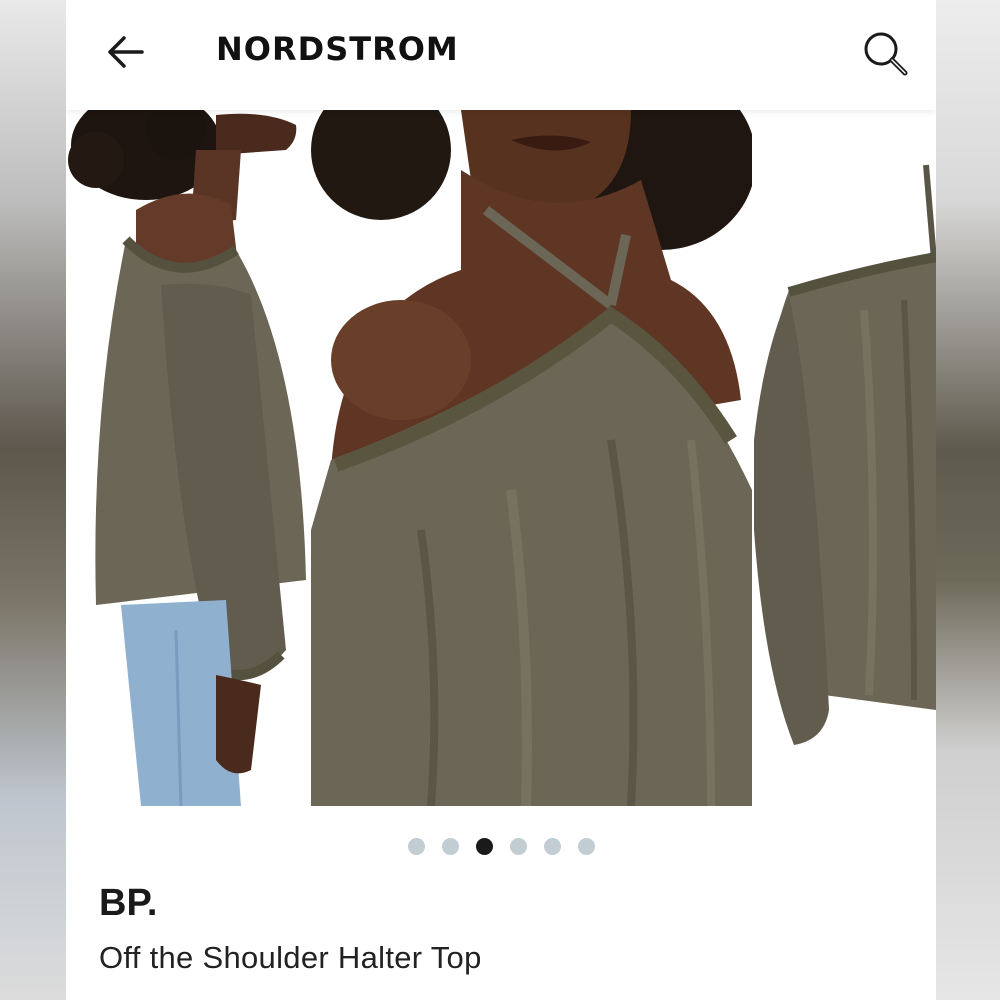 Image resolution: width=1000 pixels, height=1000 pixels. Describe the element at coordinates (337, 49) in the screenshot. I see `brand-logo: NORDSTROM` at that location.